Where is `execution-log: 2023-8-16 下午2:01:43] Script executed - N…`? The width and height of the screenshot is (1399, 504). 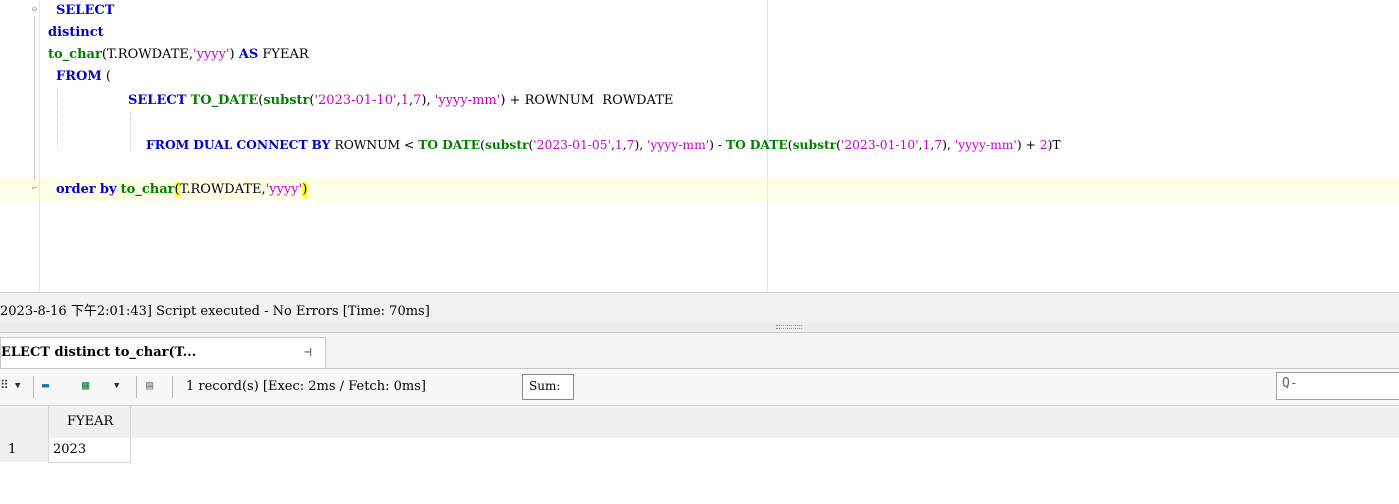
execution-log: 2023-8-16 下午2:01:43] Script executed - N… is located at coordinates (699, 308).